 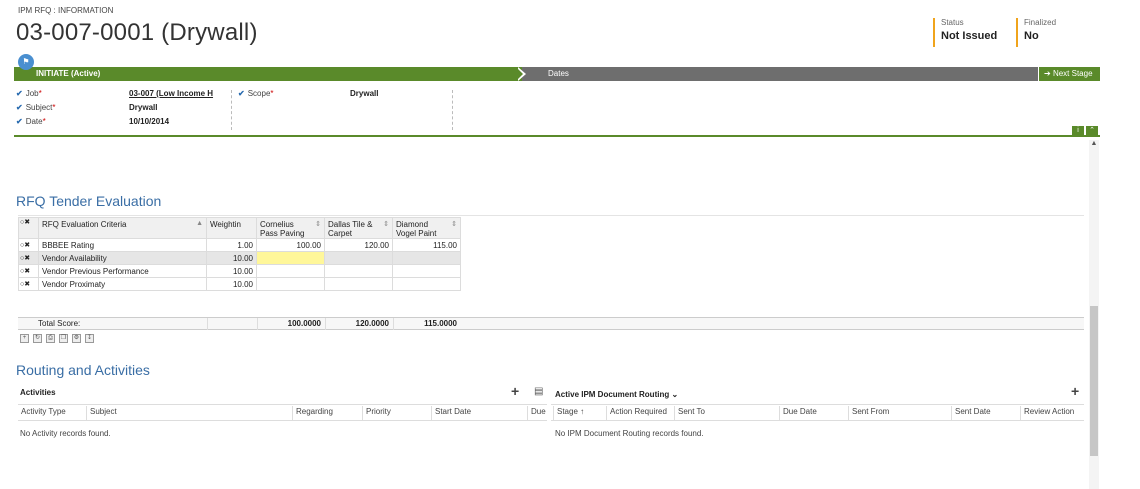 What do you see at coordinates (65, 433) in the screenshot?
I see `activities-empty-message: No Activity records found.` at bounding box center [65, 433].